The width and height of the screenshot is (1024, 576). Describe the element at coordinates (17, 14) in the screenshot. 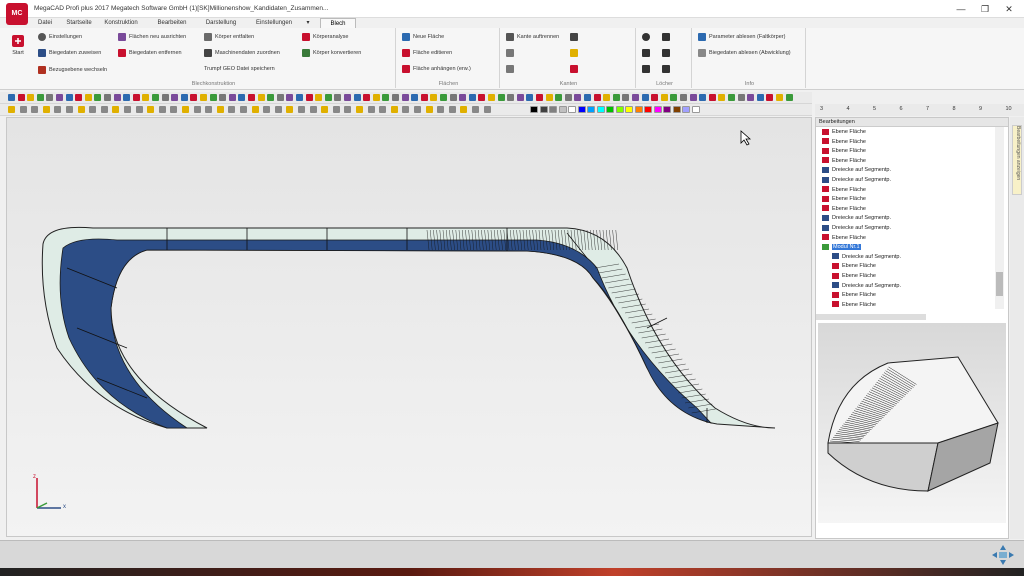

I see `megacad-logo-icon: MC` at that location.